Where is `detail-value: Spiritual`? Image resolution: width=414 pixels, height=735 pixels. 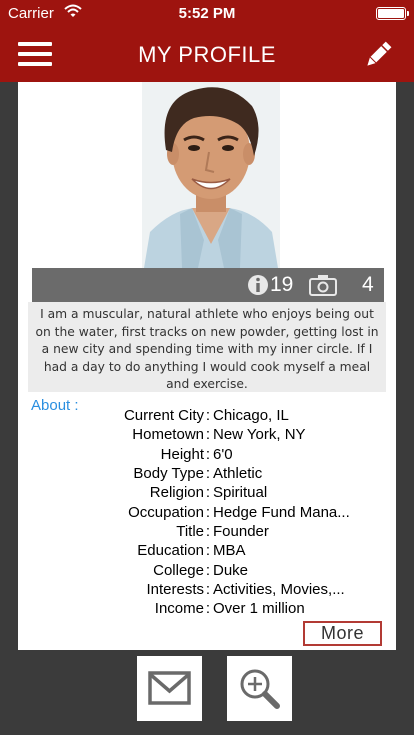 detail-value: Spiritual is located at coordinates (240, 493).